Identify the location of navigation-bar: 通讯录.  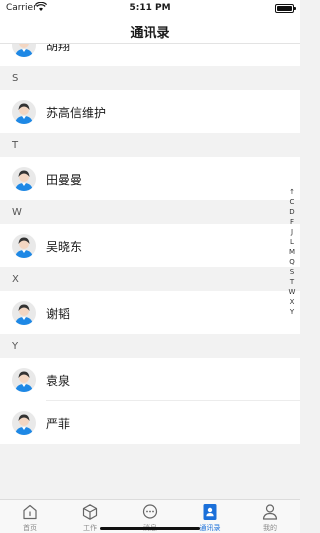
(150, 30).